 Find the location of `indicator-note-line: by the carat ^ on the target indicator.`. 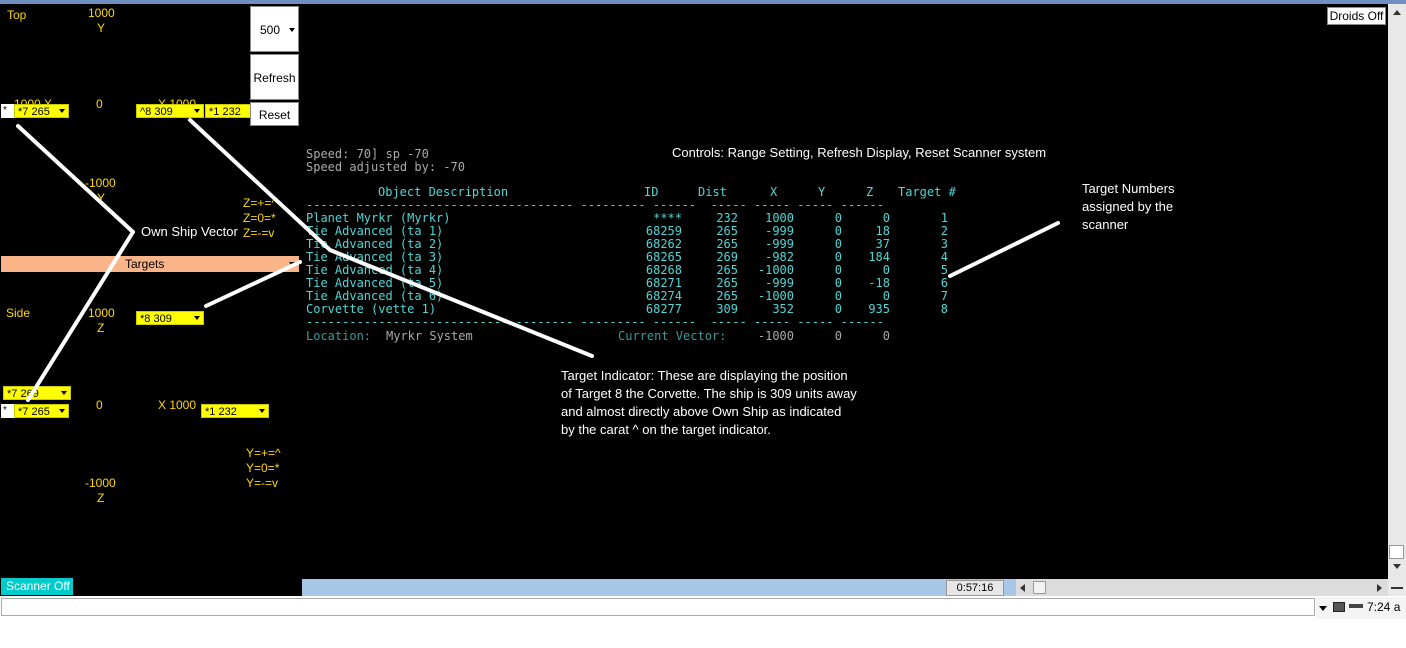

indicator-note-line: by the carat ^ on the target indicator. is located at coordinates (666, 429).